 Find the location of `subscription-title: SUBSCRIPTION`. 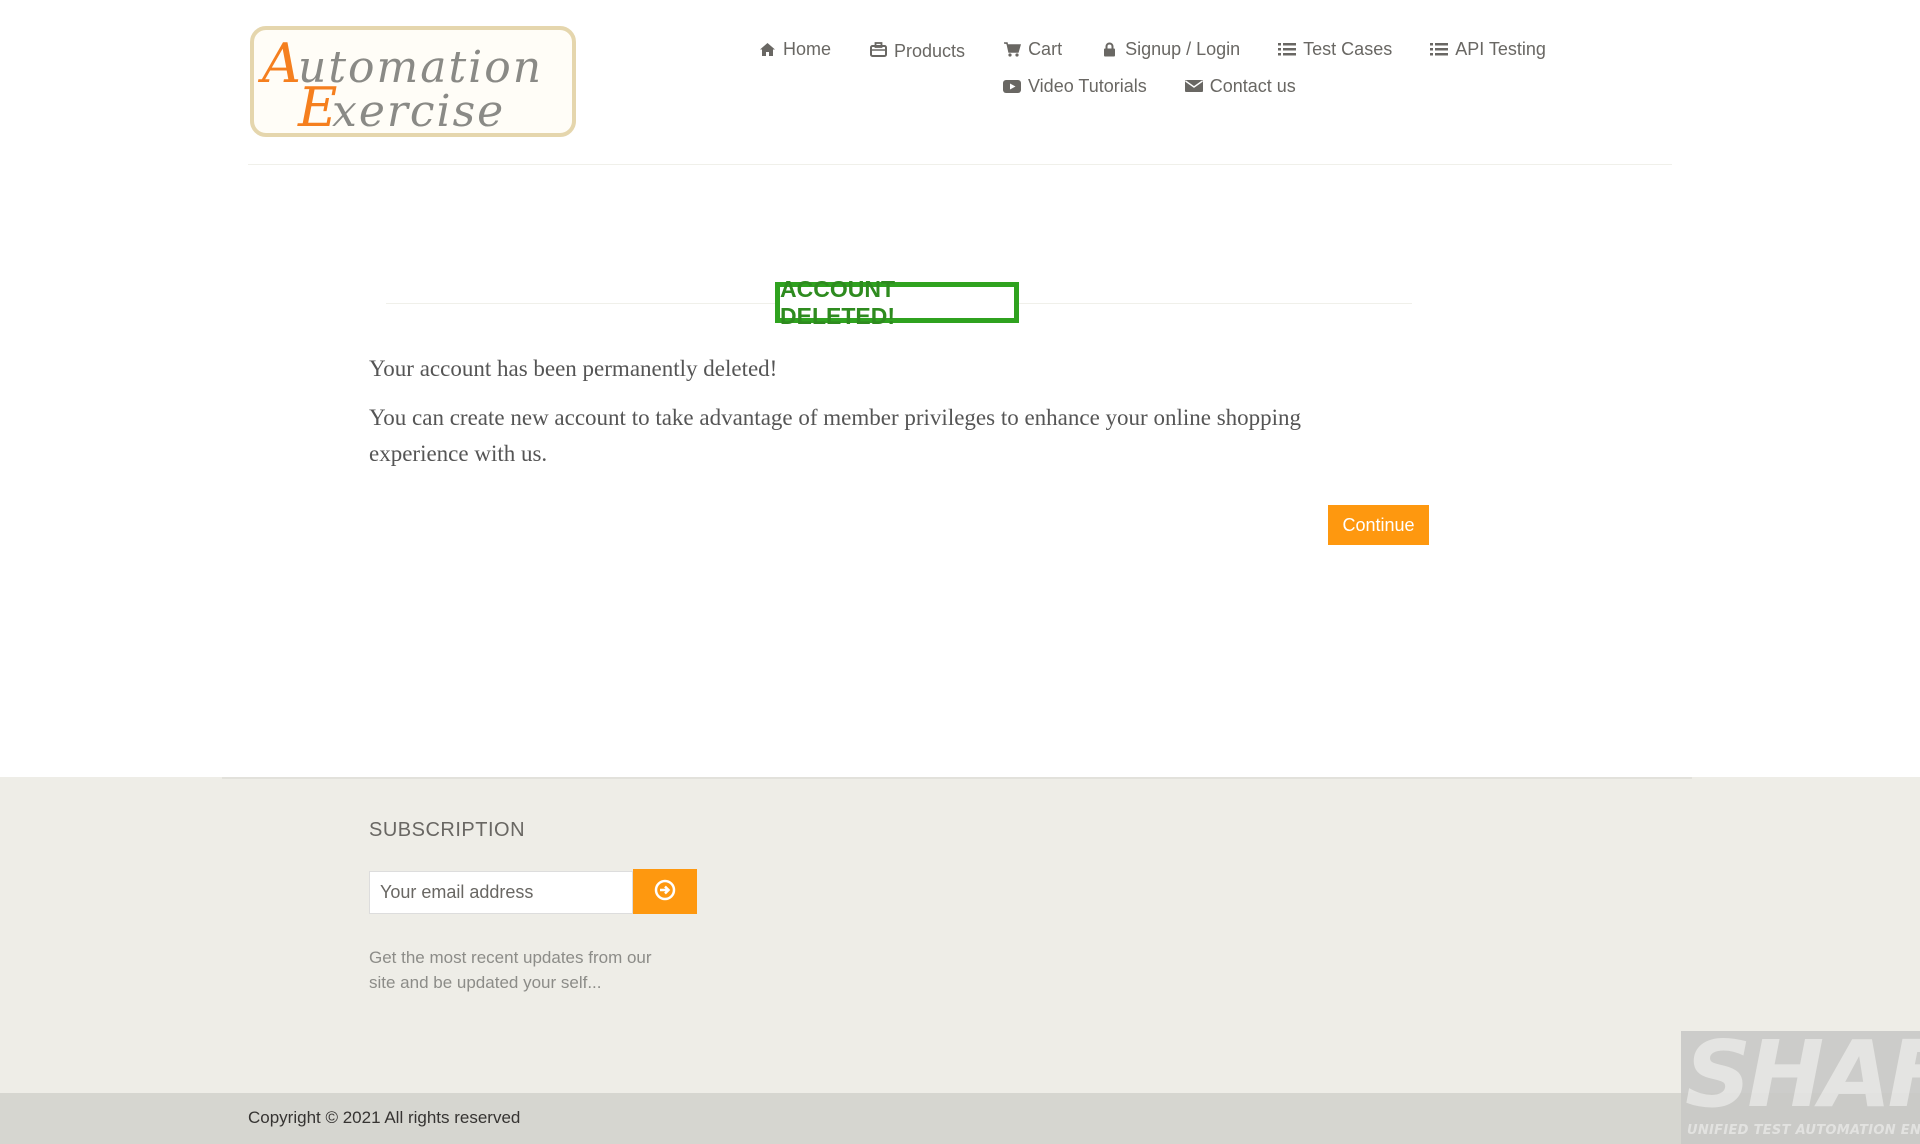

subscription-title: SUBSCRIPTION is located at coordinates (447, 830).